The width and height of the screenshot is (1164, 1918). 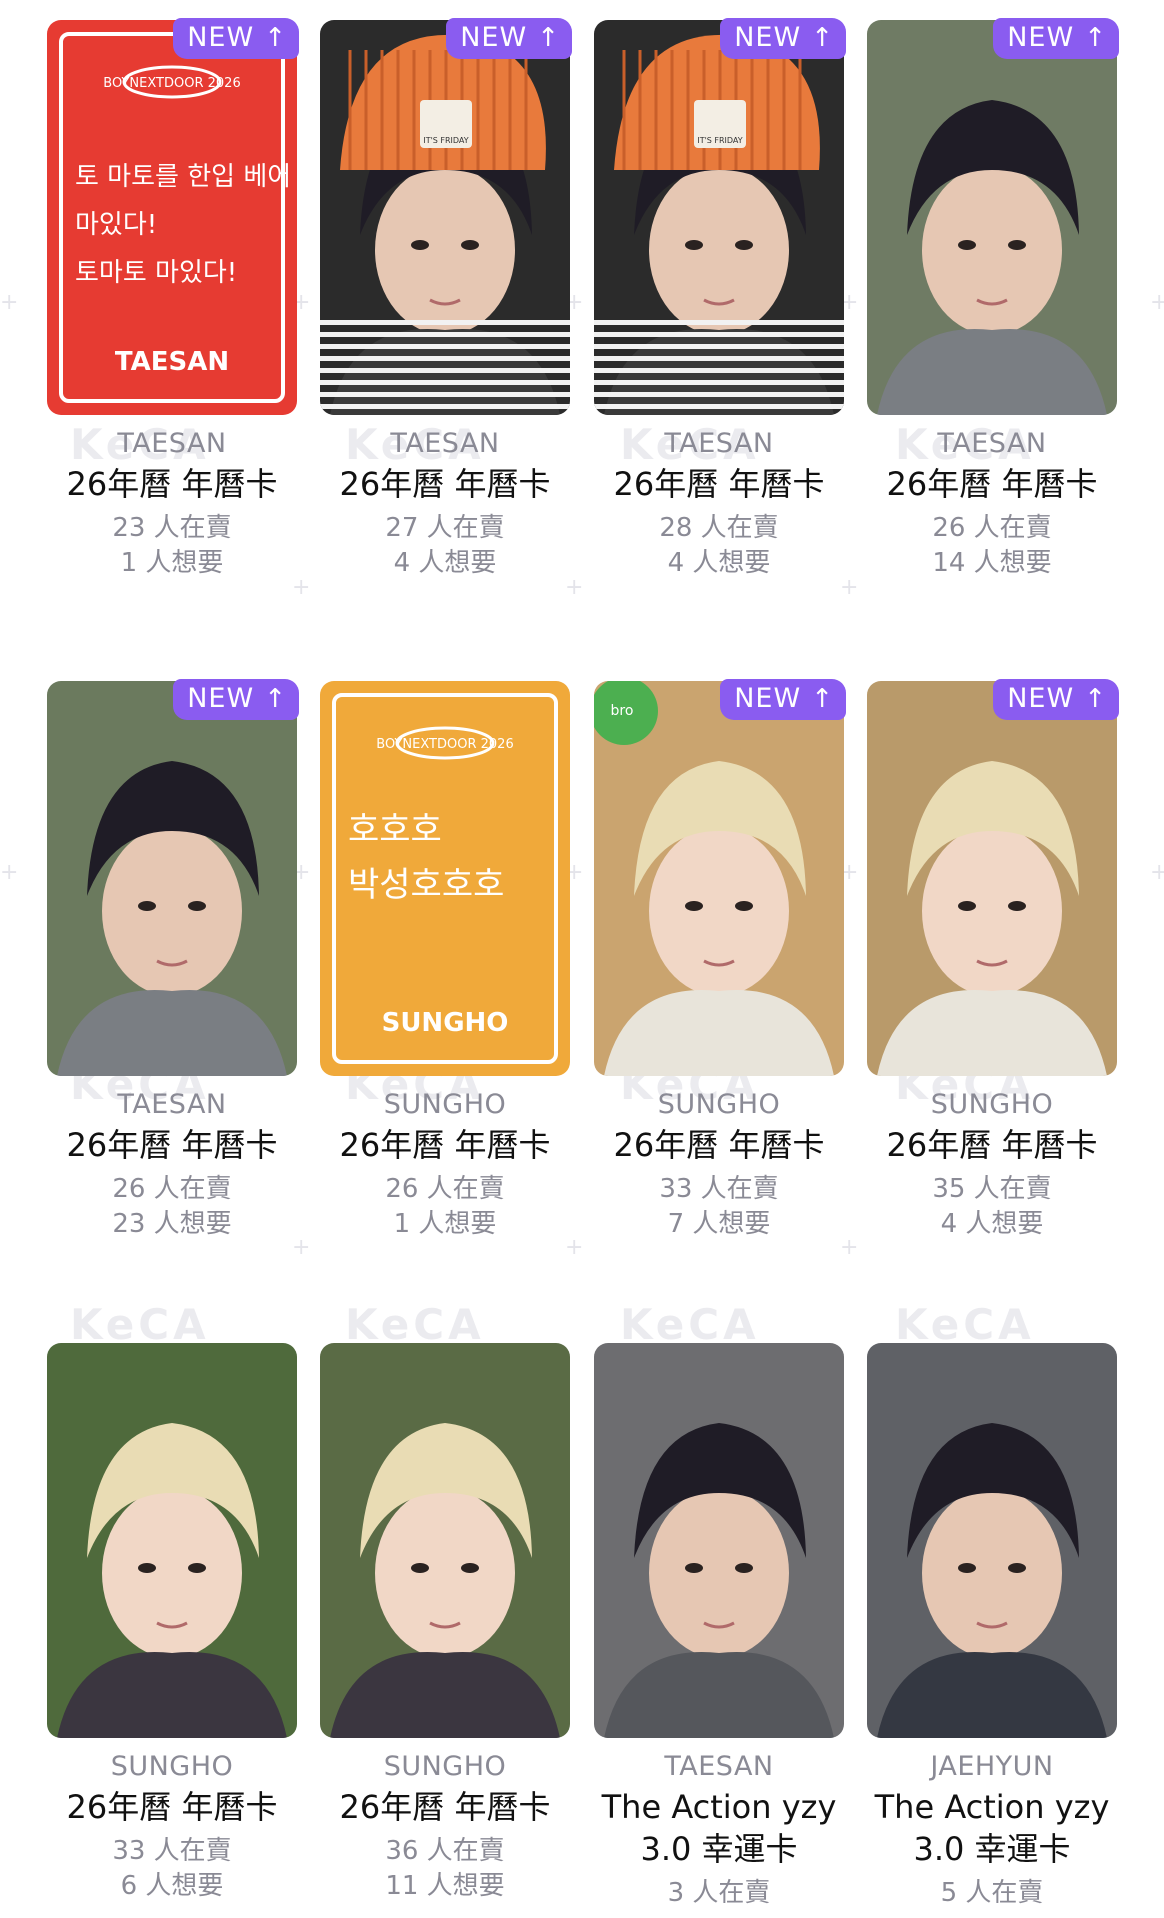 I want to click on photocard-info: TAESAN The Action yzy 3.0 幸運卡 3 人在賣, so click(x=719, y=1831).